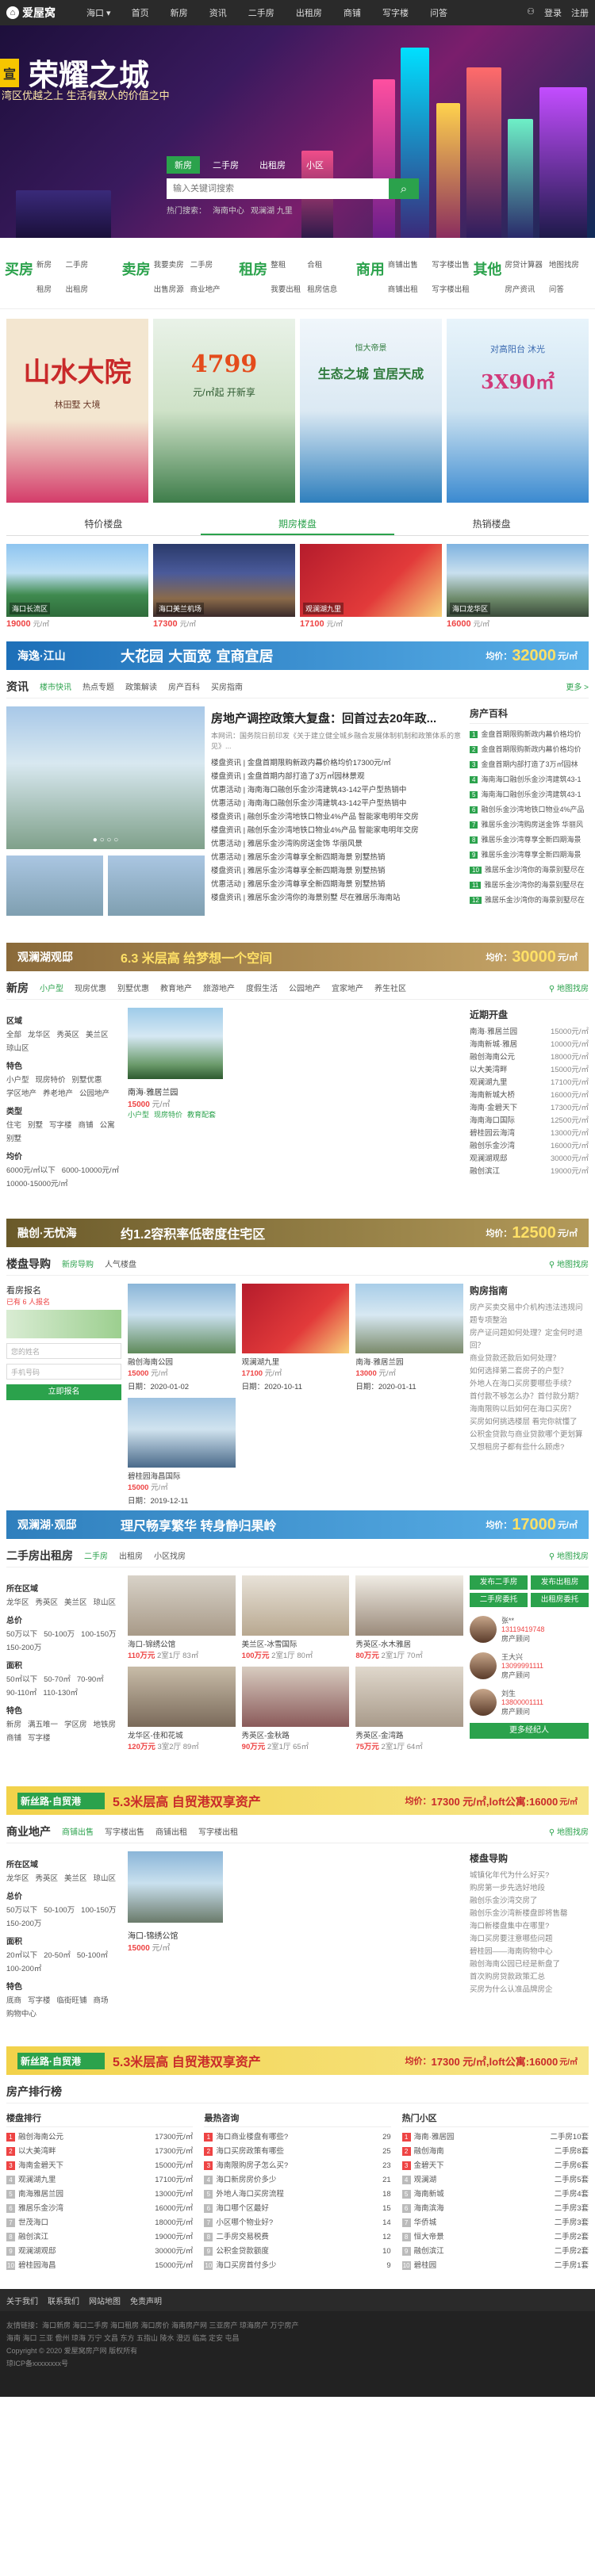 Image resolution: width=595 pixels, height=2576 pixels. Describe the element at coordinates (105, 1877) in the screenshot. I see `filter-option: 琼山区` at that location.